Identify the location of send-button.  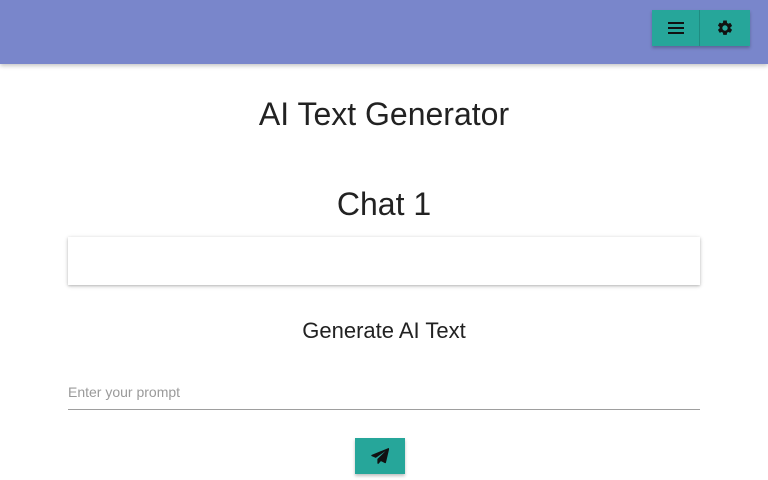
(380, 456).